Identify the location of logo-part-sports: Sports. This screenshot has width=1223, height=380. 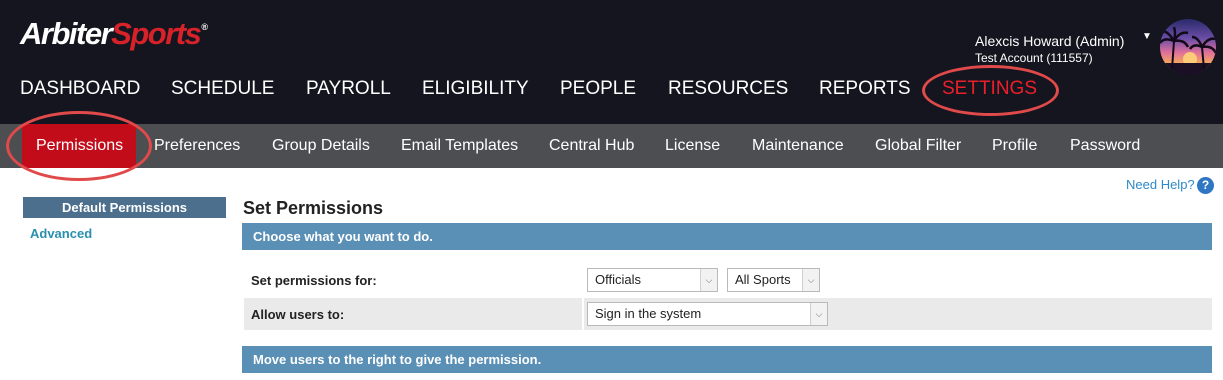
(156, 33).